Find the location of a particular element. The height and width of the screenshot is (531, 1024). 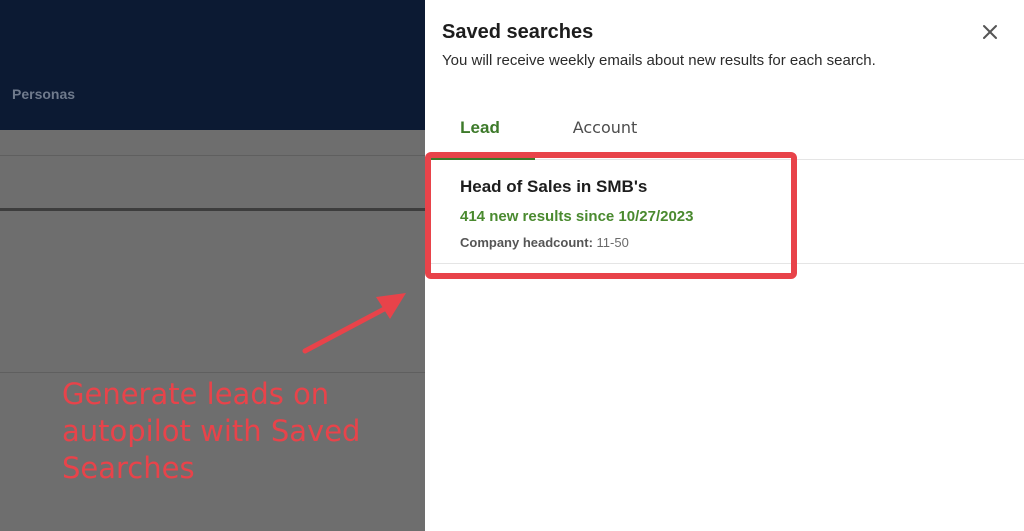

annotation-arrow-icon is located at coordinates (354, 323).